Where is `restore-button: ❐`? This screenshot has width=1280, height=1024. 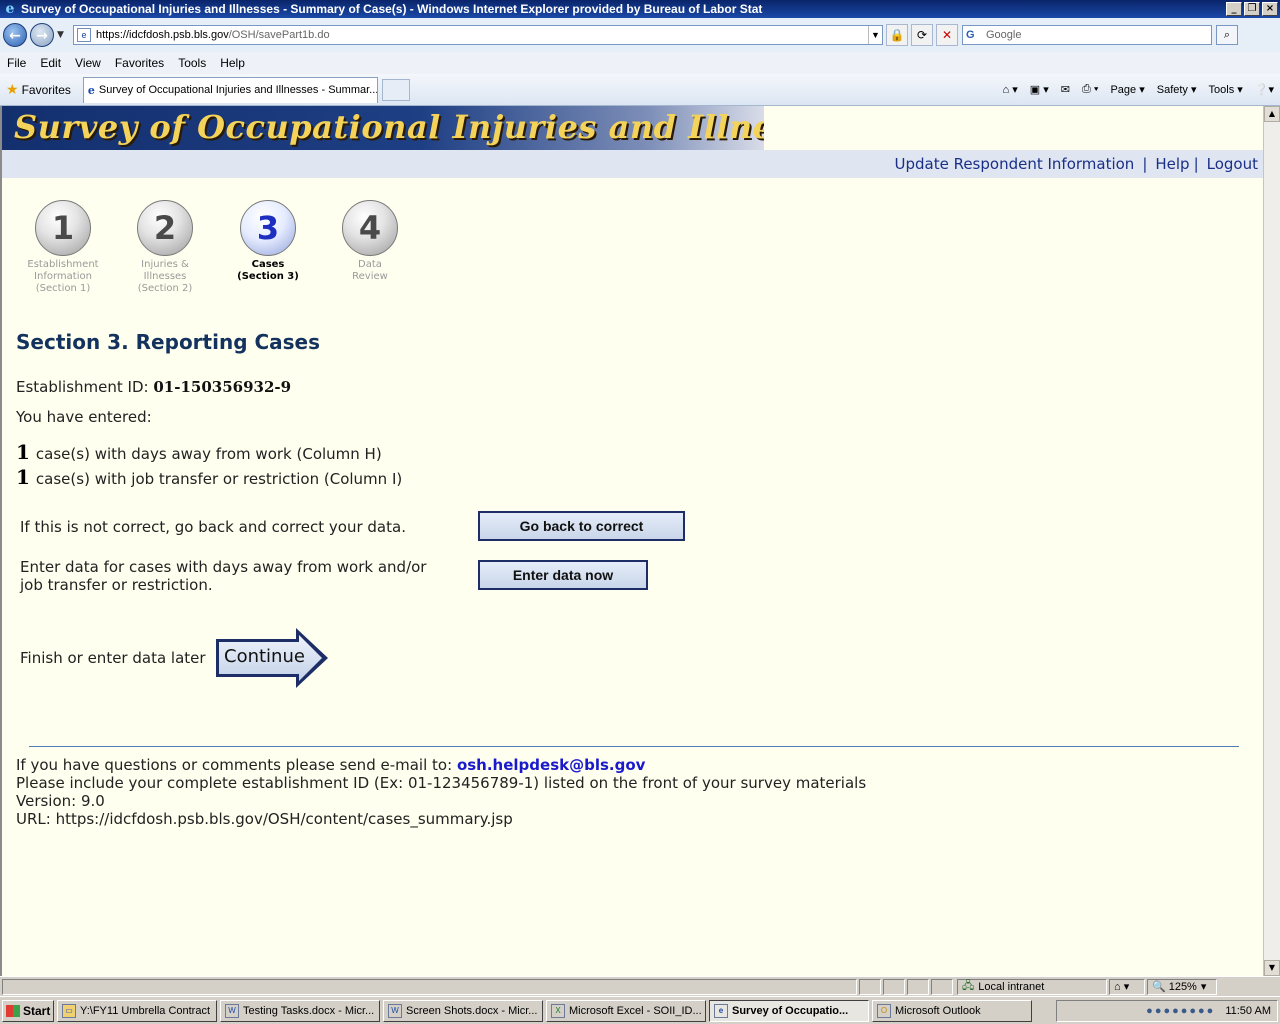
restore-button: ❐ is located at coordinates (1252, 9).